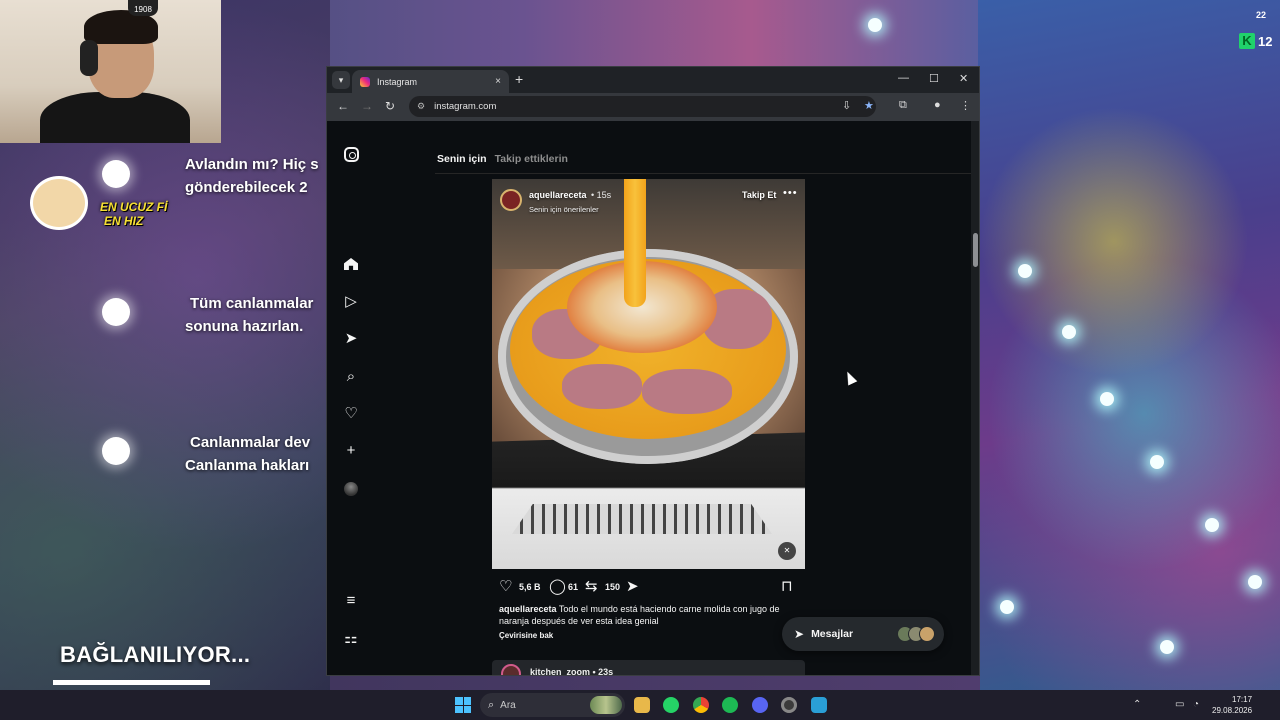 The image size is (1280, 720). I want to click on follow-button: Takip Et, so click(759, 195).